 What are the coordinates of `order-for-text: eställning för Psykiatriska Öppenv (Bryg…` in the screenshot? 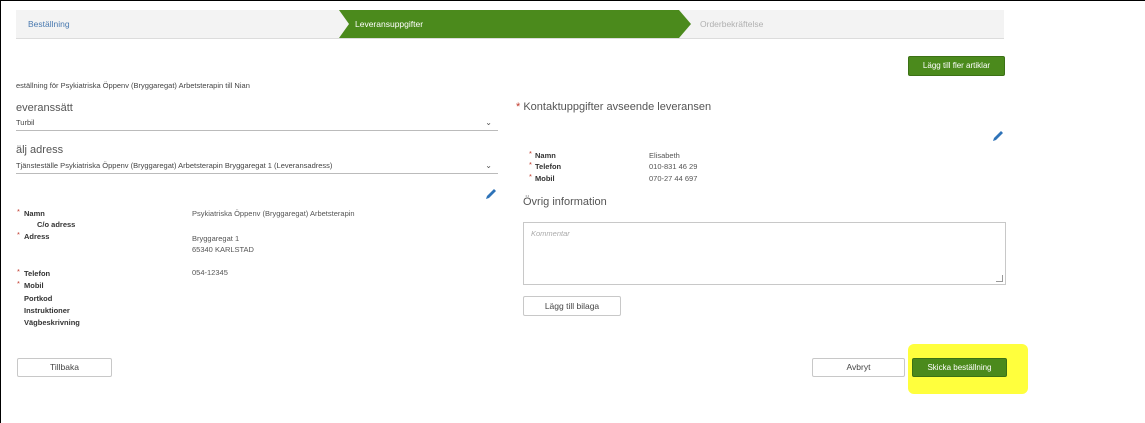 It's located at (133, 85).